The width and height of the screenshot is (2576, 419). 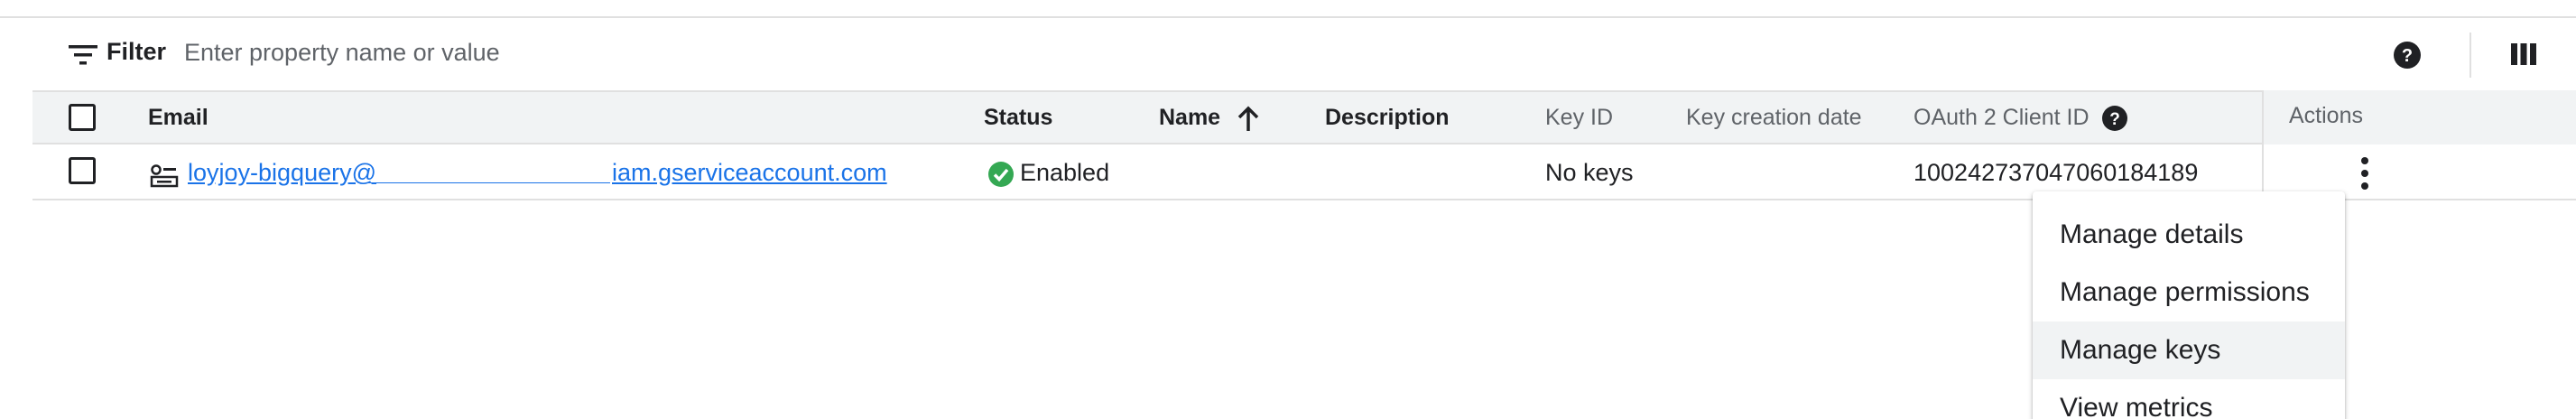 What do you see at coordinates (82, 170) in the screenshot?
I see `row-select-checkbox` at bounding box center [82, 170].